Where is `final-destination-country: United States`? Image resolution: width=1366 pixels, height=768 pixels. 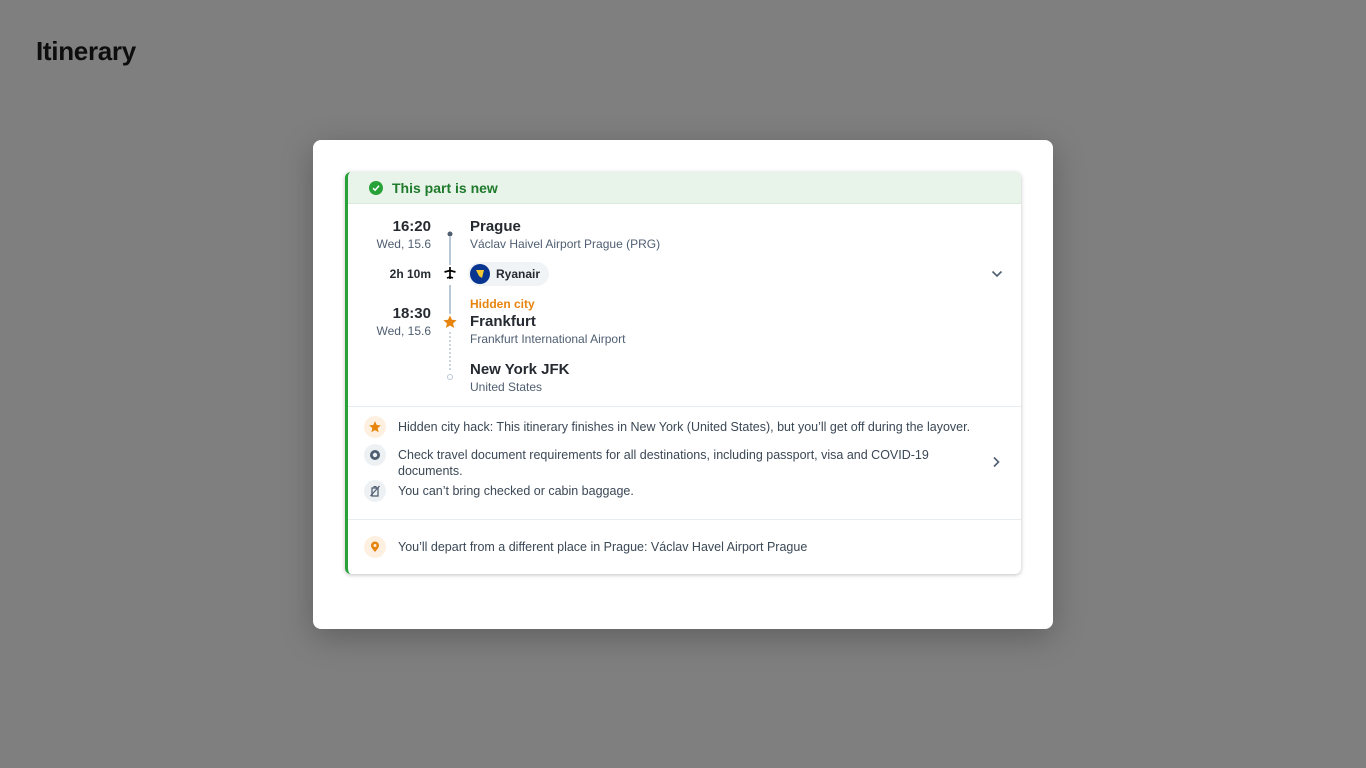
final-destination-country: United States is located at coordinates (506, 387).